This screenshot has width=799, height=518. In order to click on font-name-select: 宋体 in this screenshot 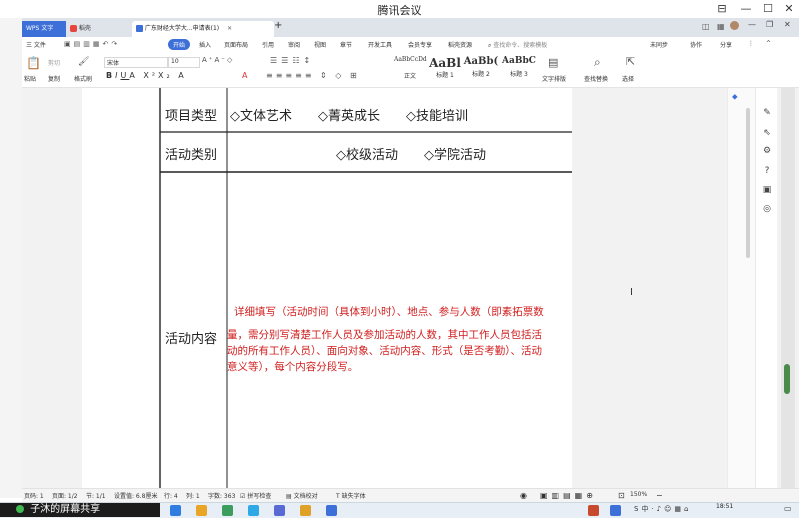, I will do `click(136, 62)`.